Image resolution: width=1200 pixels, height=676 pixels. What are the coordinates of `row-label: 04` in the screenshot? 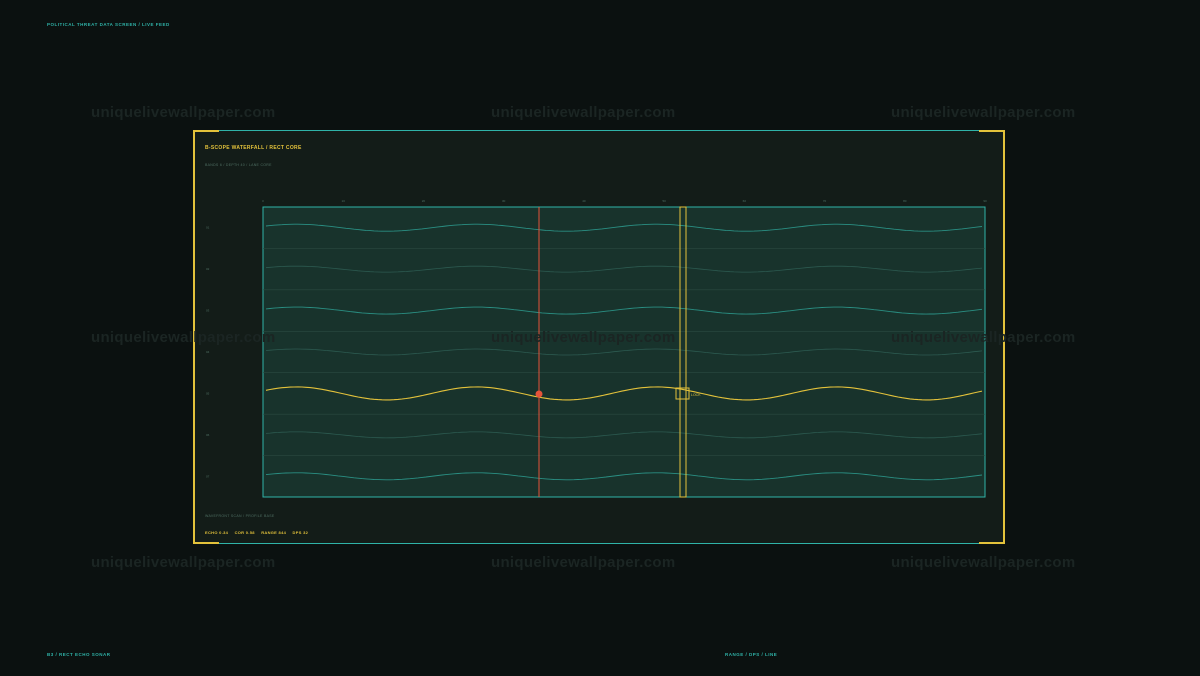 It's located at (208, 352).